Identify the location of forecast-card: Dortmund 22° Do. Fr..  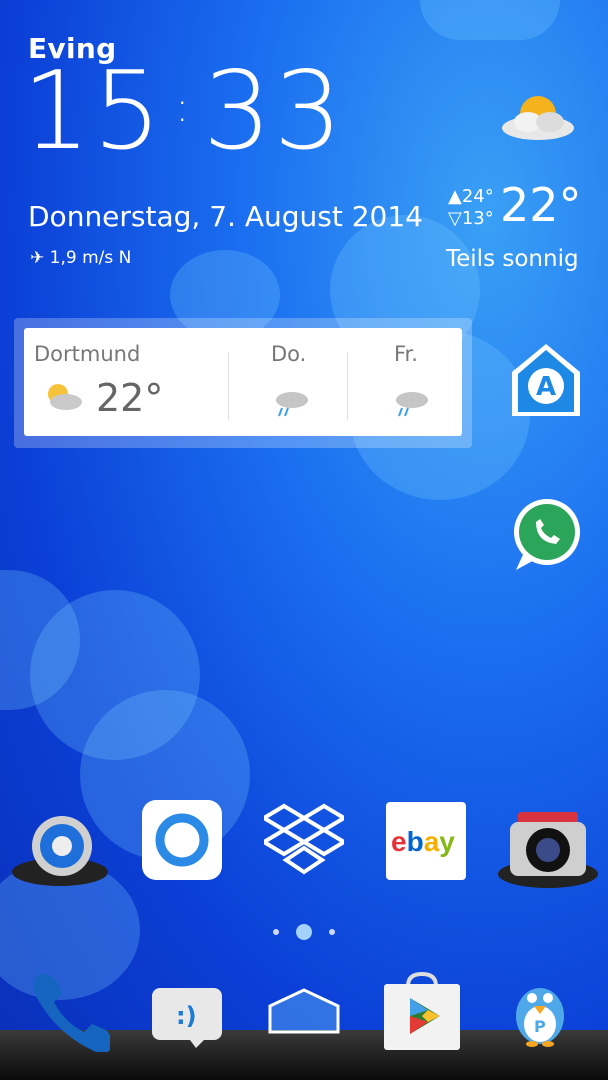
(243, 382).